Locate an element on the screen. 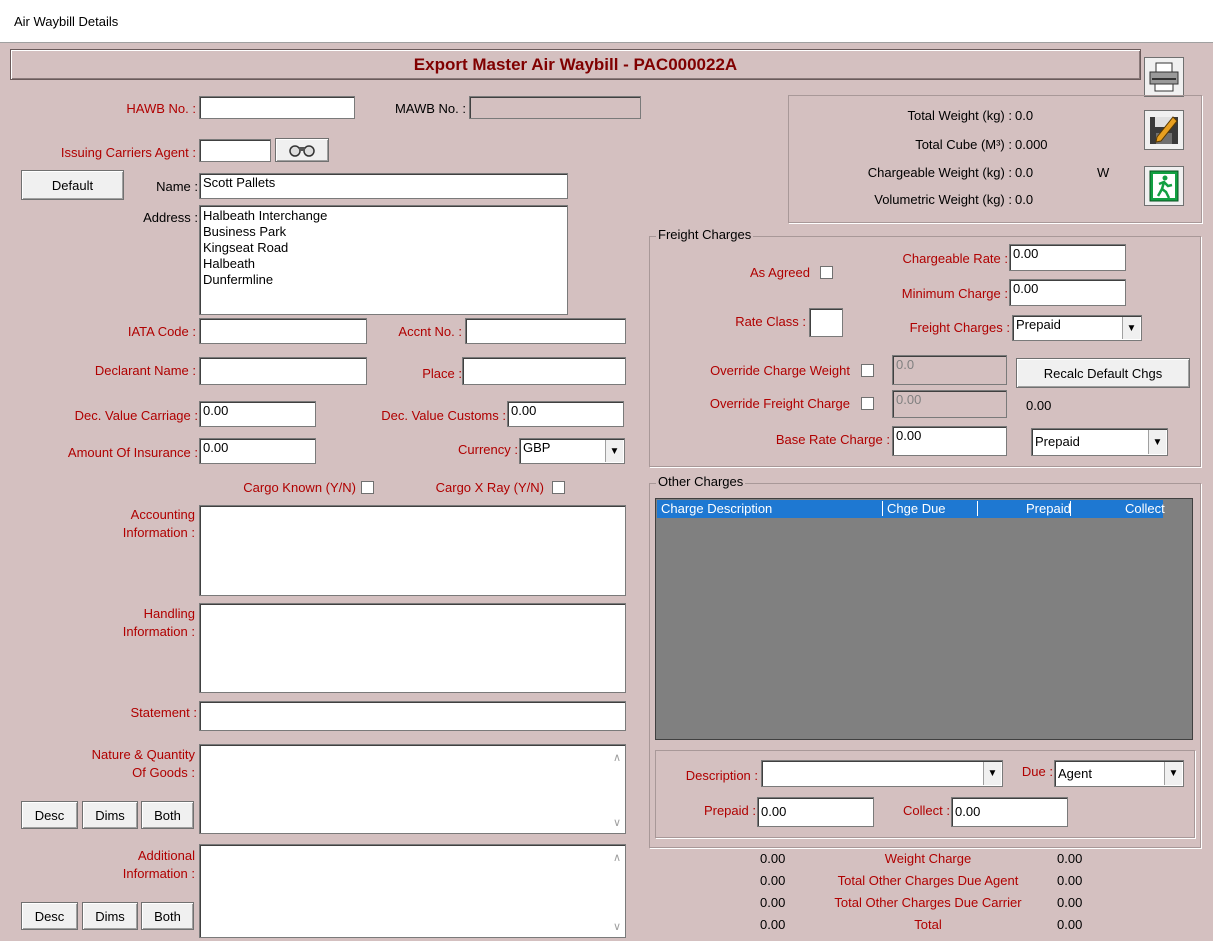  nature-dims-button: Dims is located at coordinates (110, 815).